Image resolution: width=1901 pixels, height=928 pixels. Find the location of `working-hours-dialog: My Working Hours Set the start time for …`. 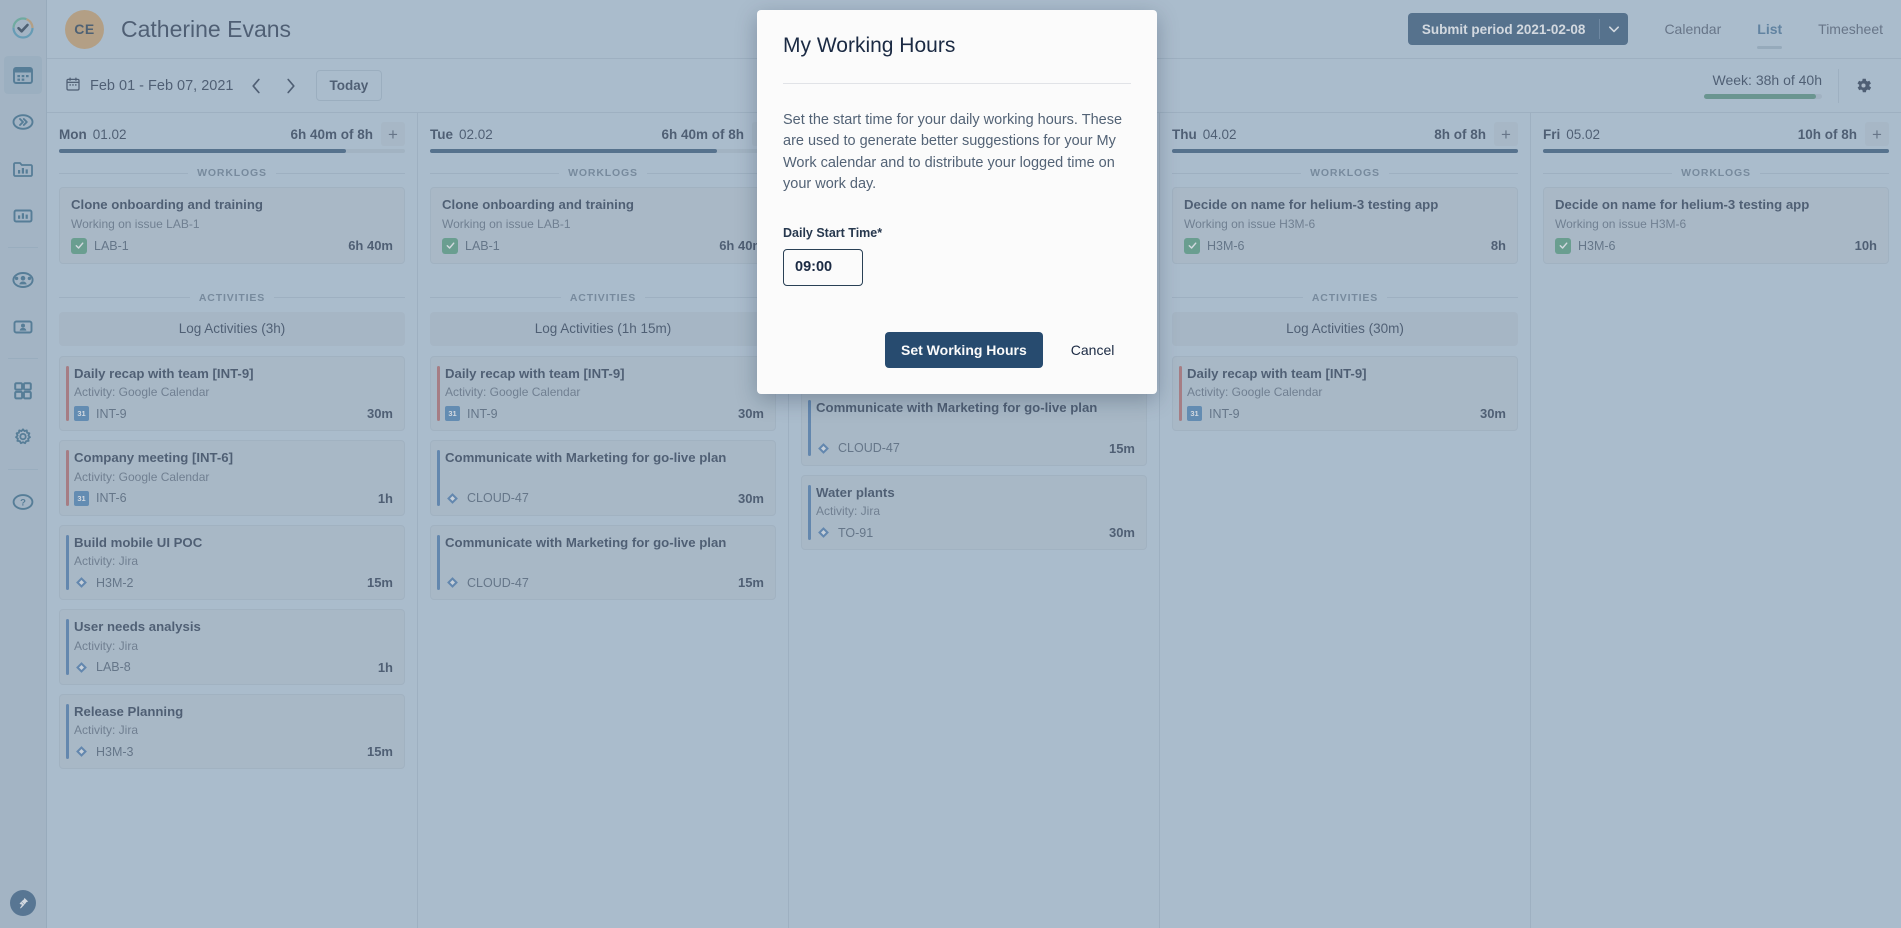

working-hours-dialog: My Working Hours Set the start time for … is located at coordinates (957, 202).